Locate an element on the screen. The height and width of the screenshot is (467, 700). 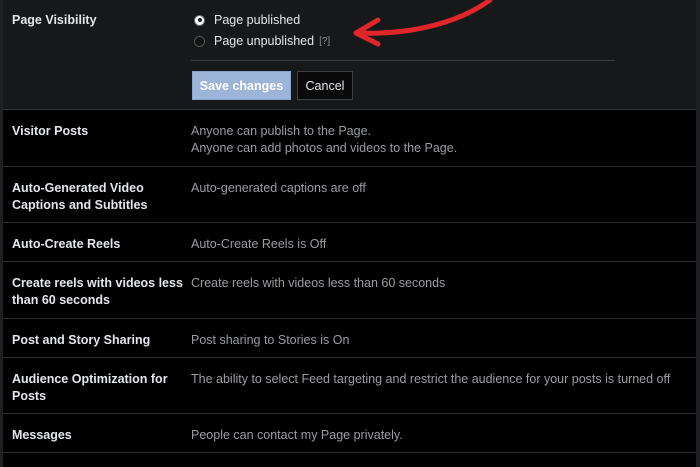
annotation-arrow-icon is located at coordinates (423, 23).